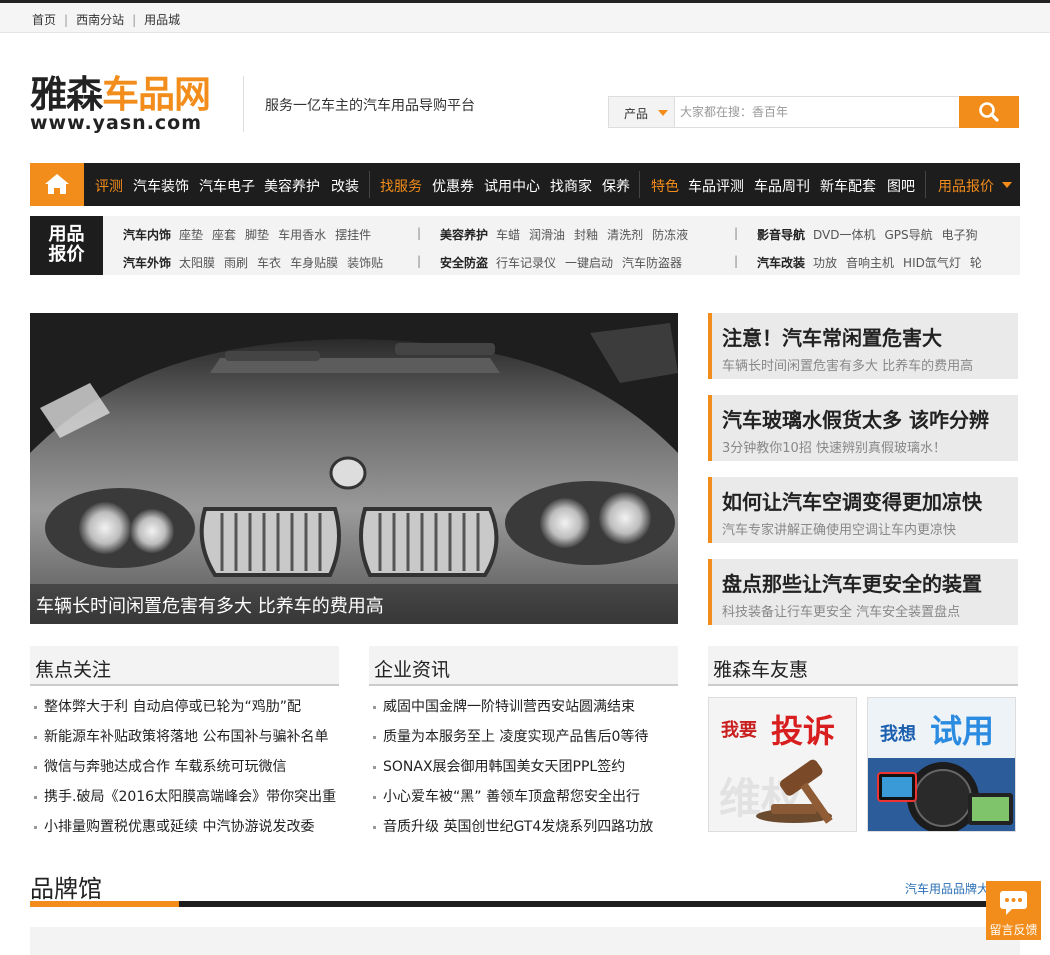 This screenshot has width=1050, height=955. I want to click on brand-section-bar, so click(525, 904).